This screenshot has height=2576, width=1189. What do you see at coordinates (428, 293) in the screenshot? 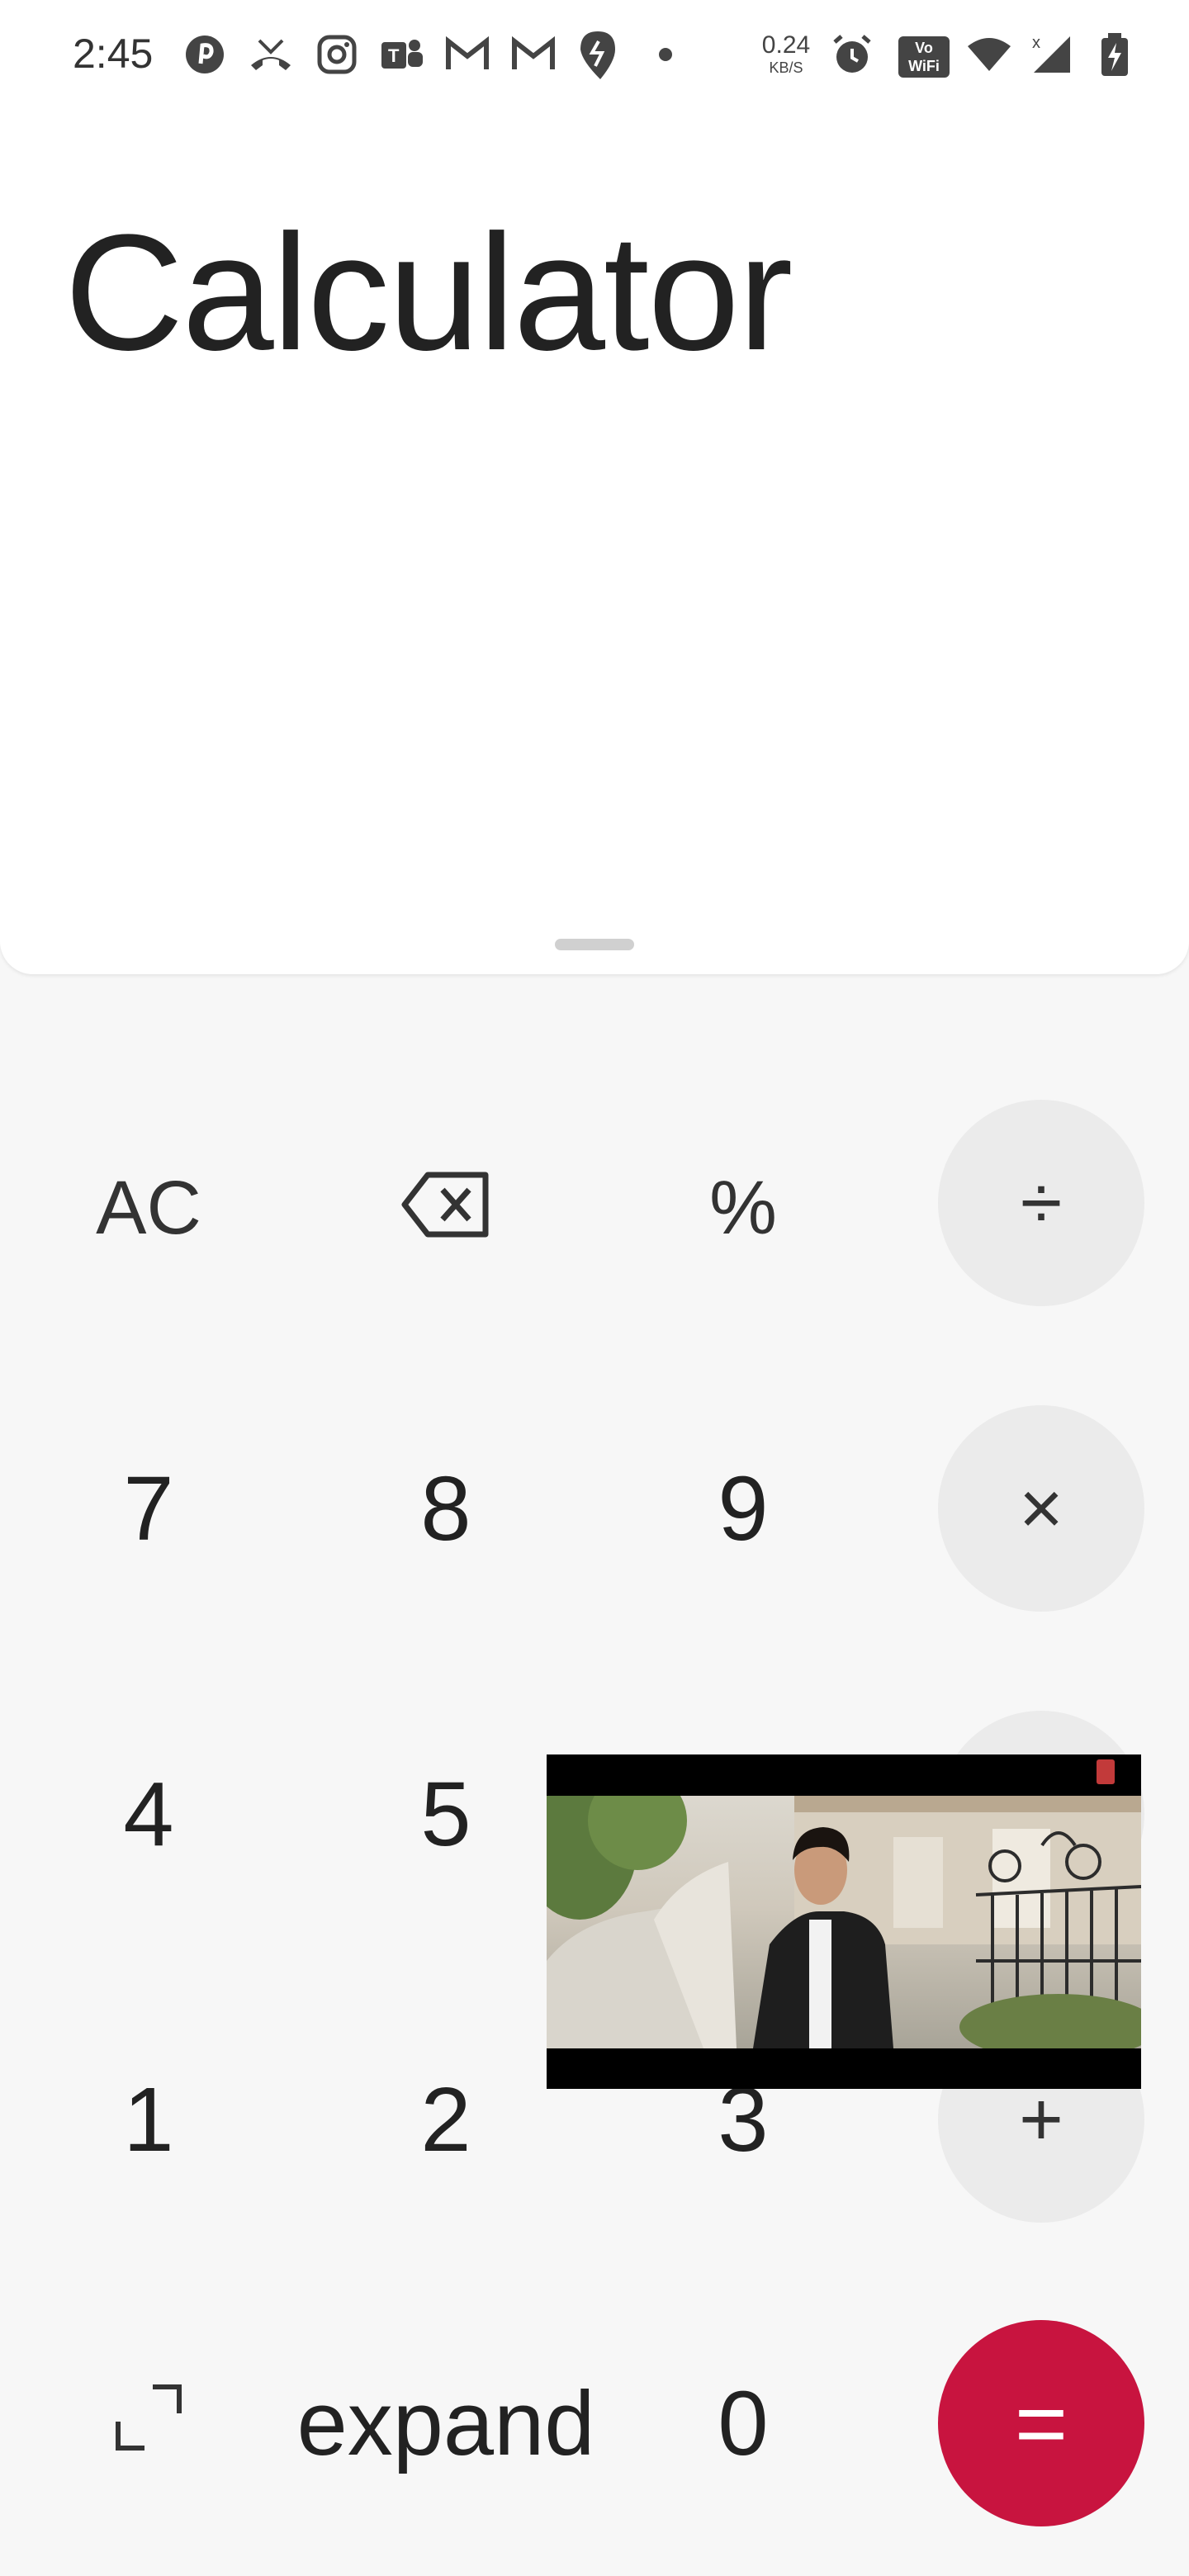
I see `display-title: Calculator` at bounding box center [428, 293].